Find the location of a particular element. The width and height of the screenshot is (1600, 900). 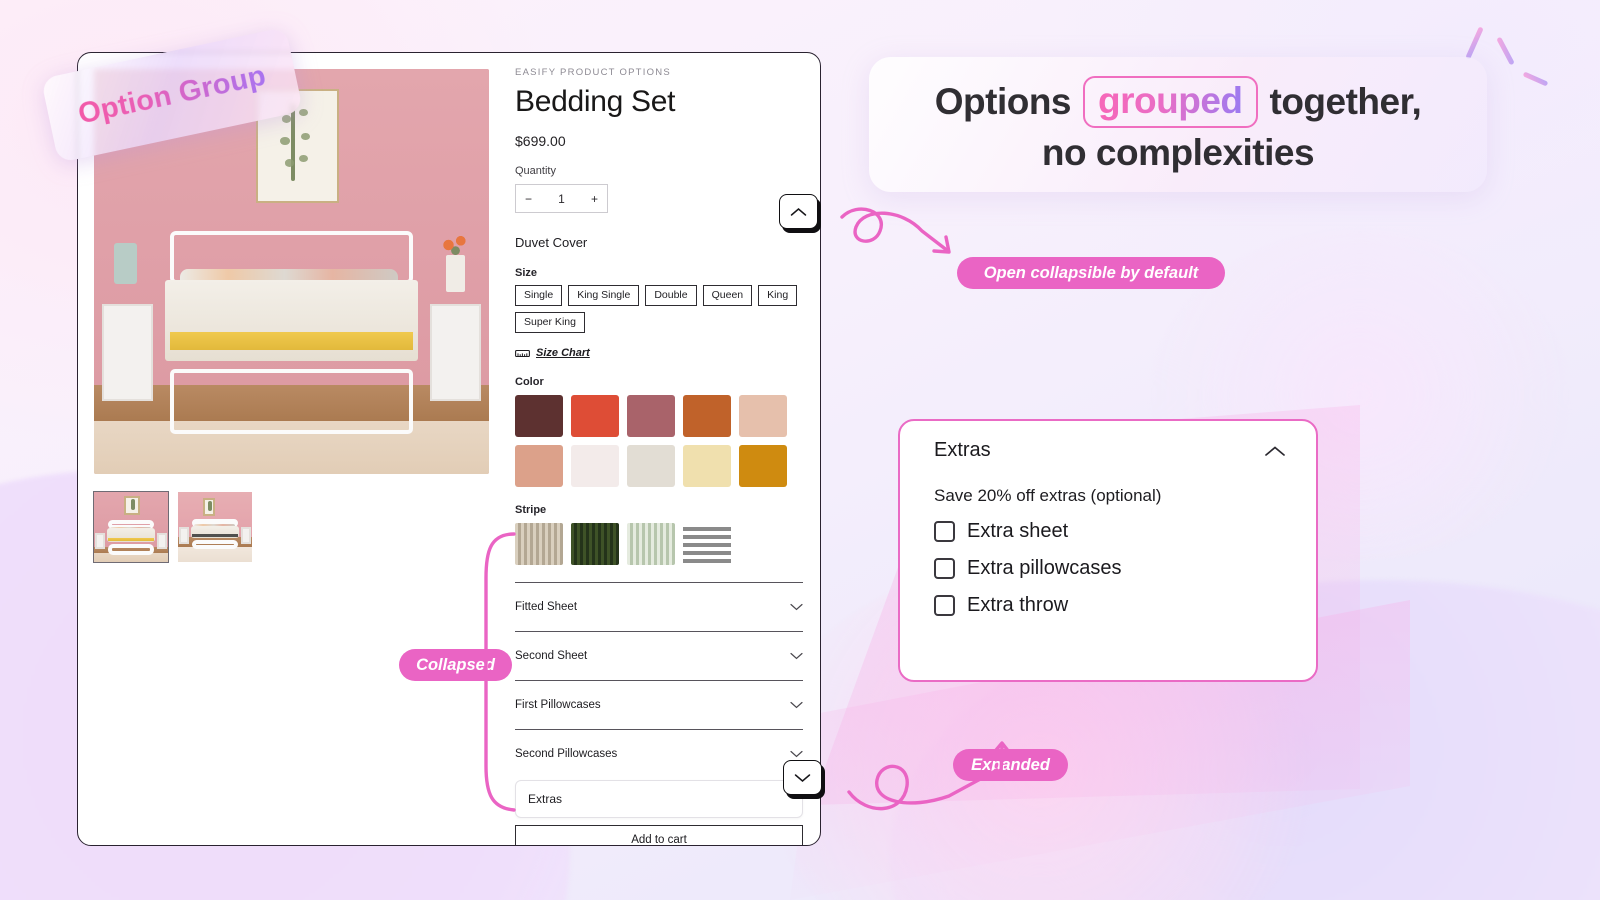

color-swatch-mustard is located at coordinates (763, 466).